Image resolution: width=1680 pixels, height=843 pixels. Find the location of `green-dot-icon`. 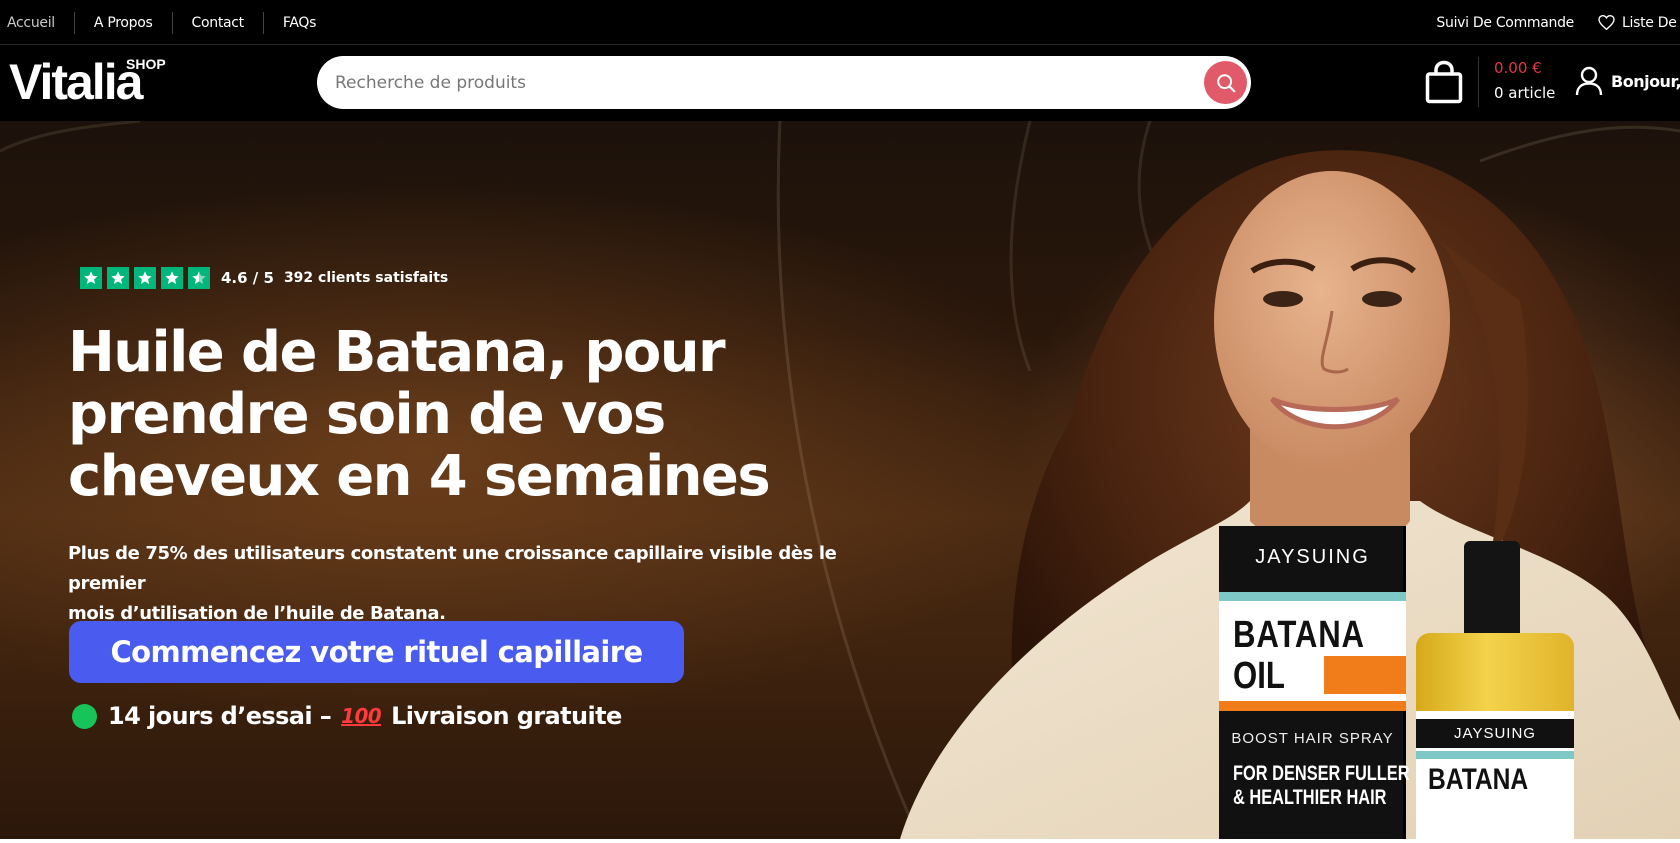

green-dot-icon is located at coordinates (84, 716).